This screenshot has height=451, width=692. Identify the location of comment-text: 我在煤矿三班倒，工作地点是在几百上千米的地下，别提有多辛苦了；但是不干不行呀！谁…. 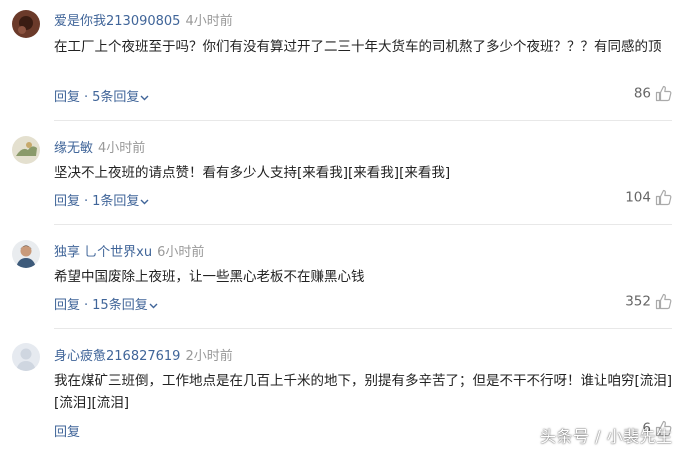
(363, 392).